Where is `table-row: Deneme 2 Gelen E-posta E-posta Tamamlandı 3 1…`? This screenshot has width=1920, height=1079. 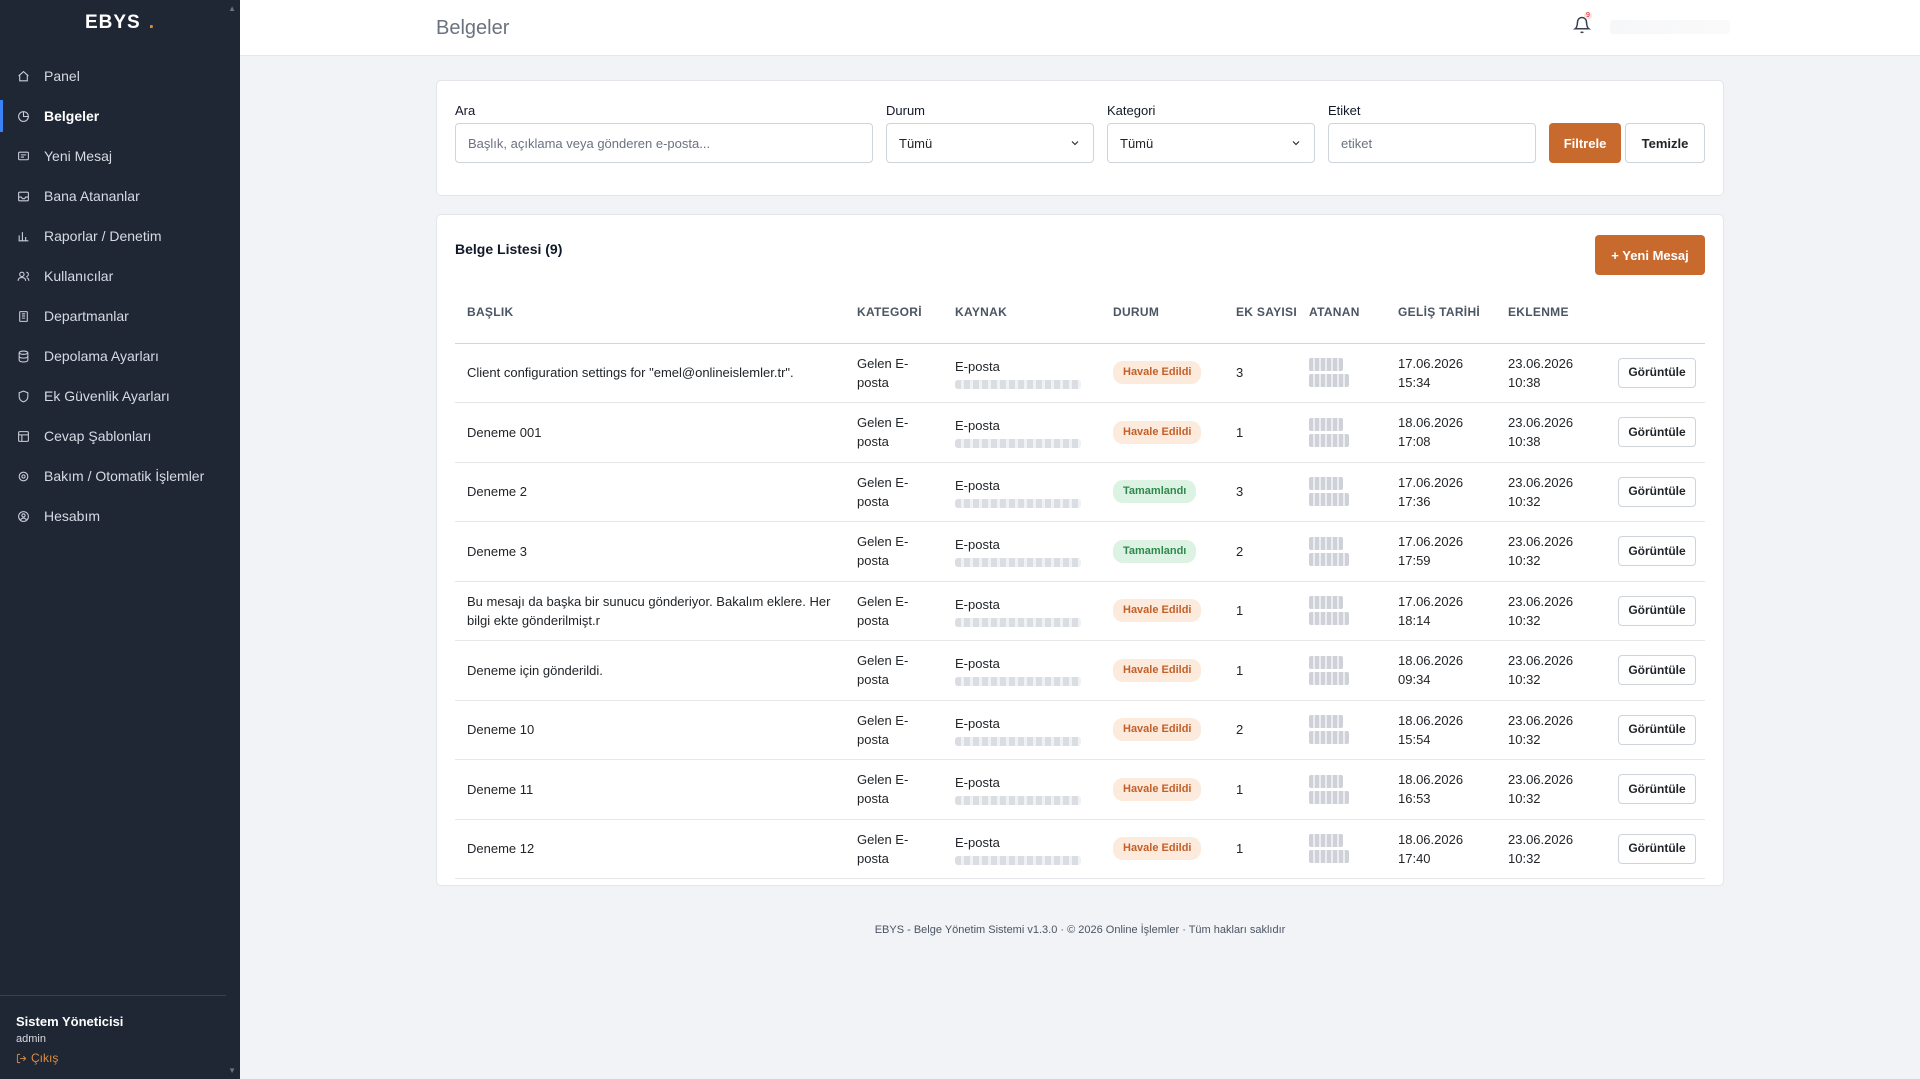
table-row: Deneme 2 Gelen E-posta E-posta Tamamlandı 3 1… is located at coordinates (1080, 492).